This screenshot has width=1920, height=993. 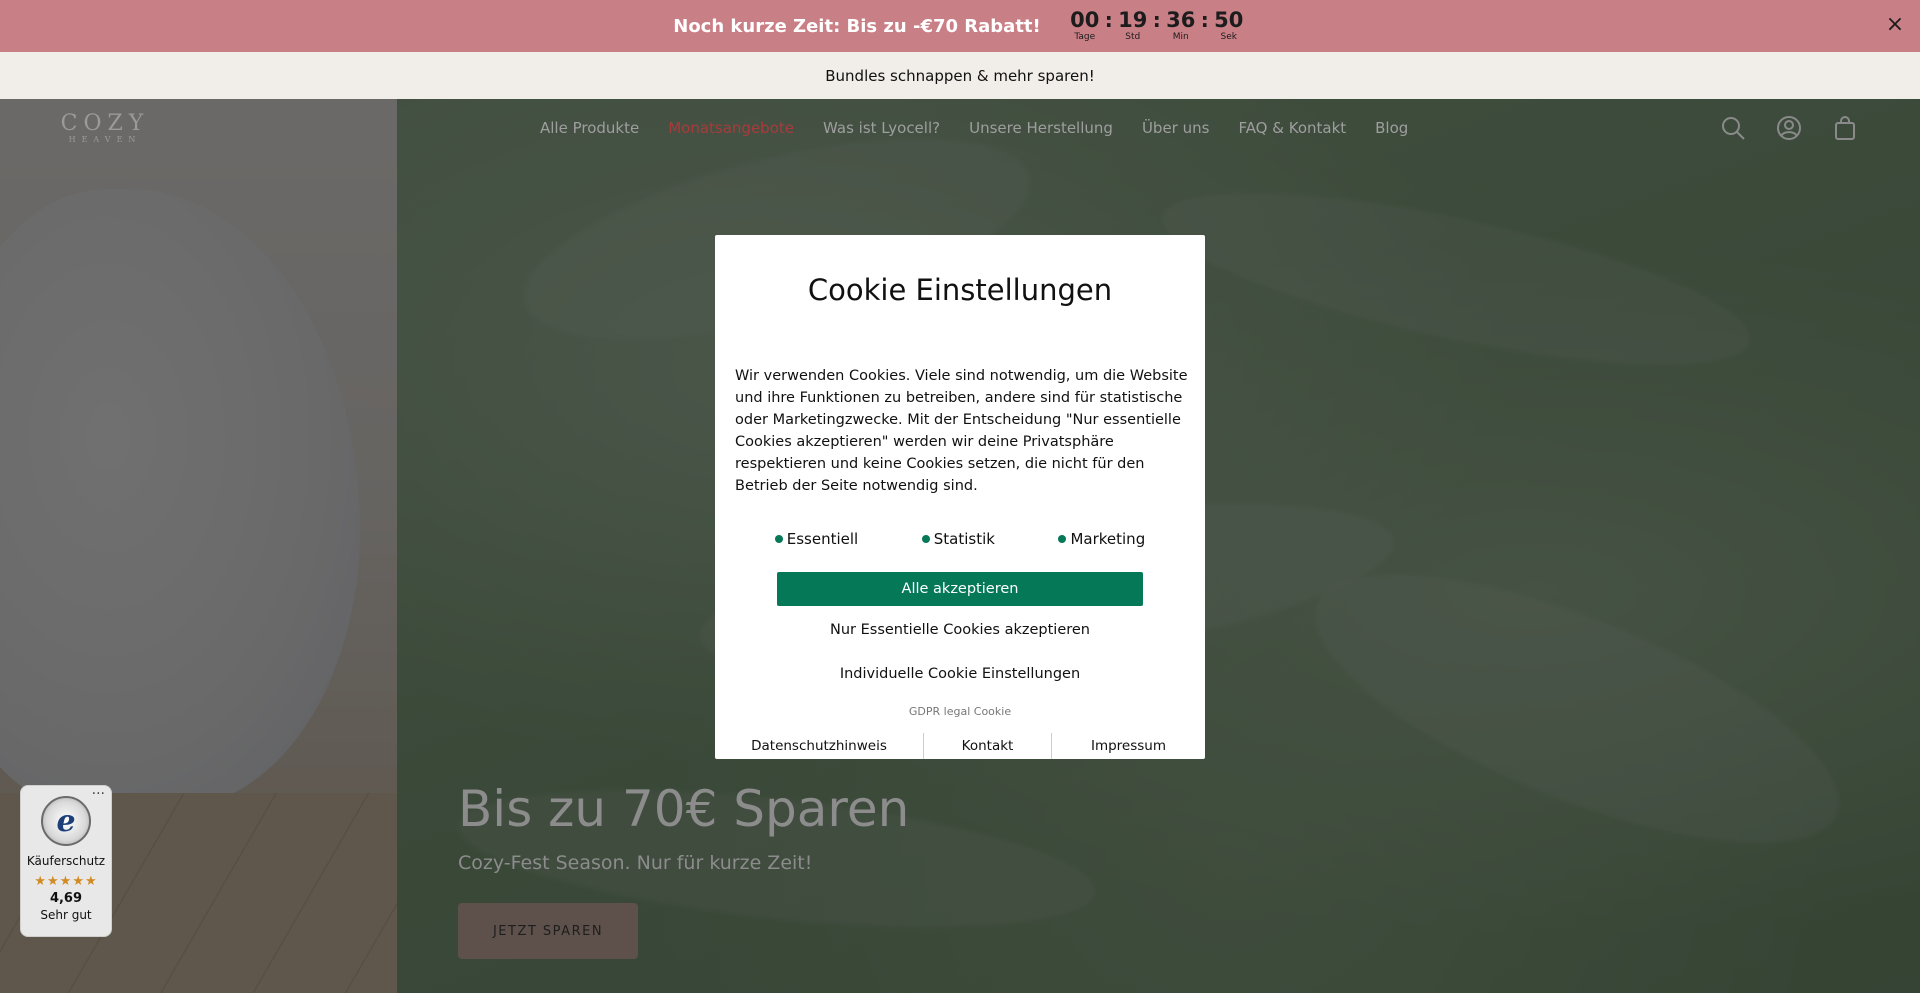 I want to click on privacy-link: Datenschutzhinweis, so click(x=819, y=746).